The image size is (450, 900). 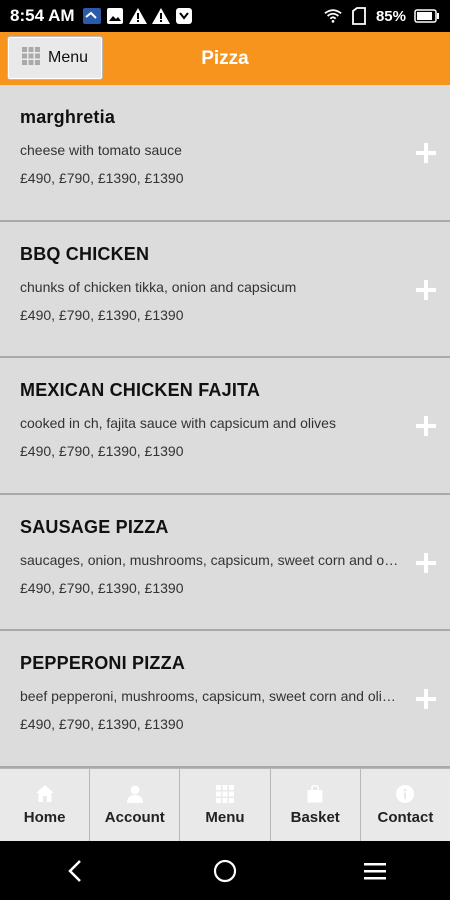 I want to click on status-time: 8:54 AM, so click(x=42, y=15).